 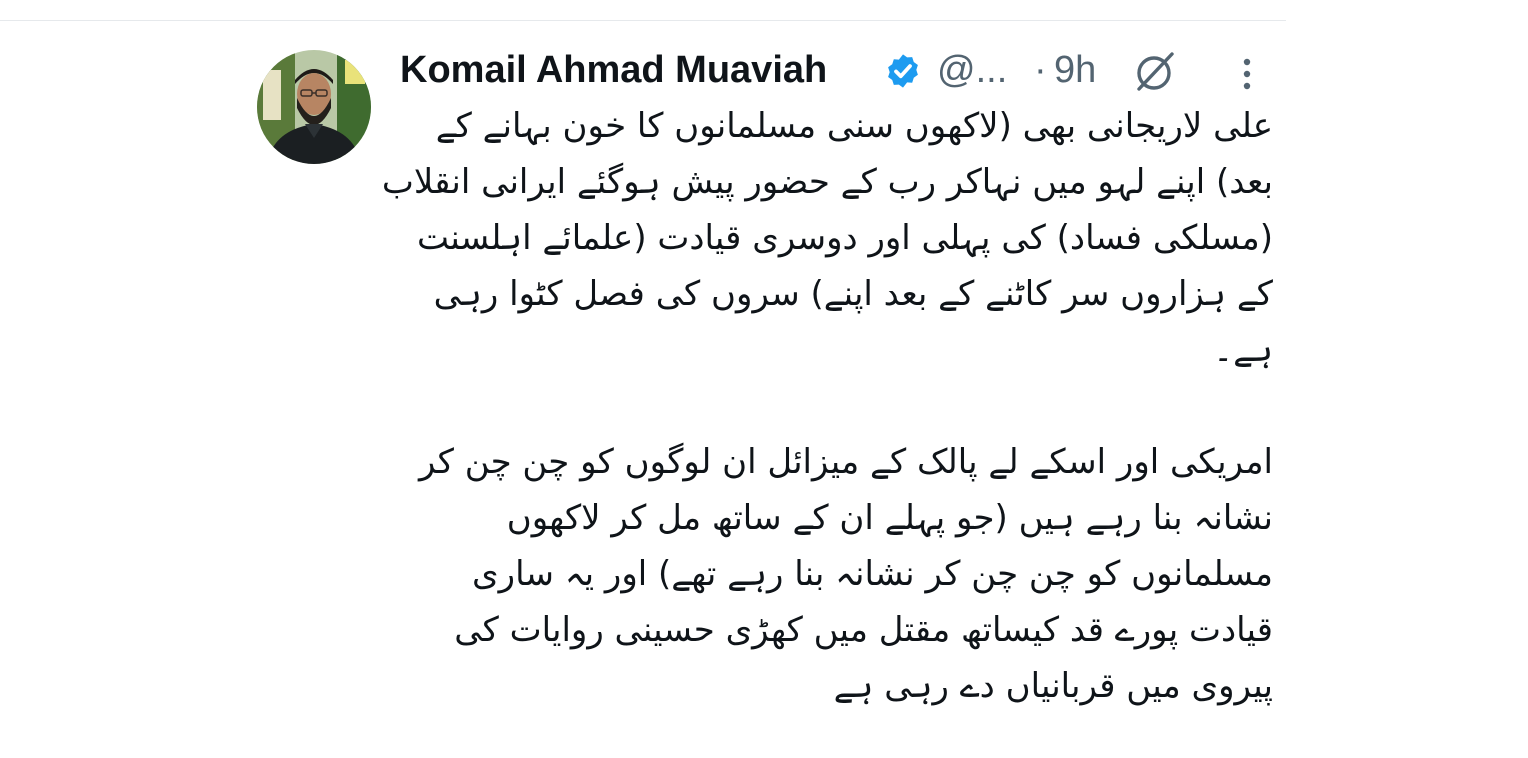 I want to click on tweet-header: Komail Ahmad Muaviah @... · 9h, so click(x=840, y=70).